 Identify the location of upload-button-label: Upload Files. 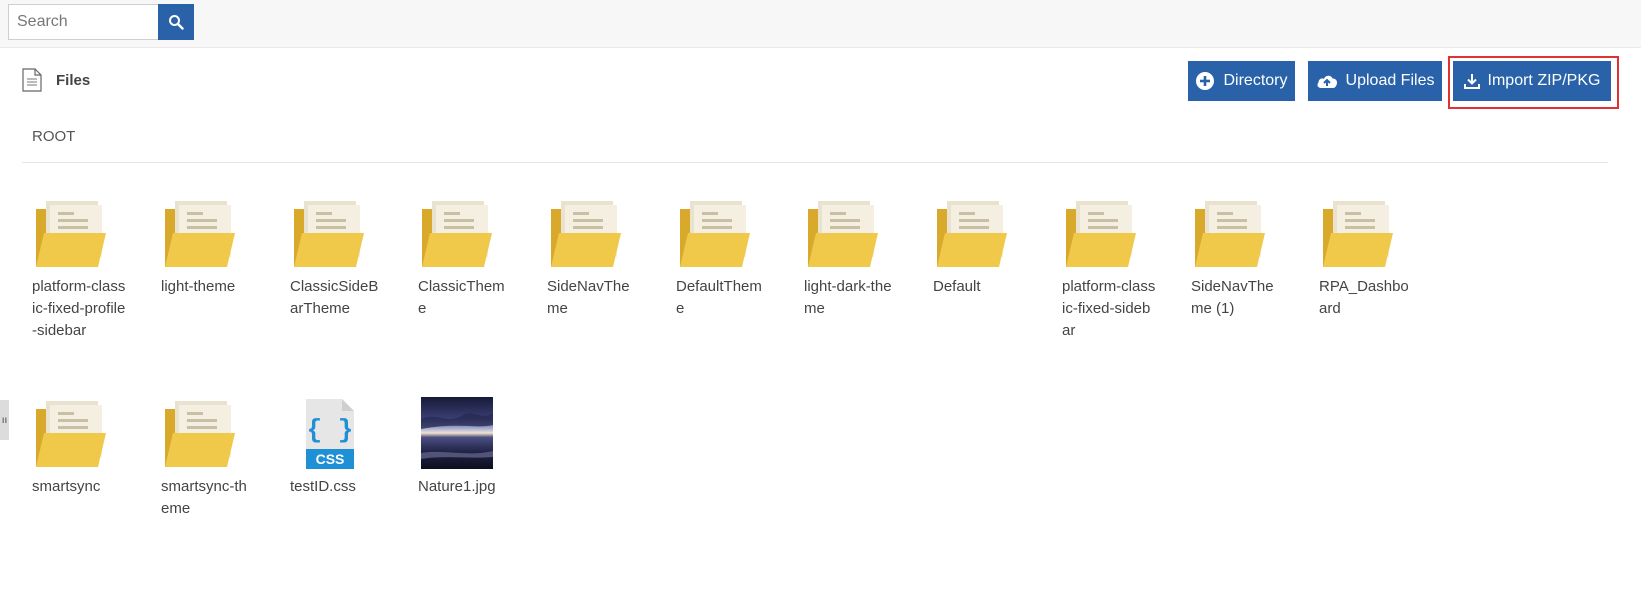
(1390, 80).